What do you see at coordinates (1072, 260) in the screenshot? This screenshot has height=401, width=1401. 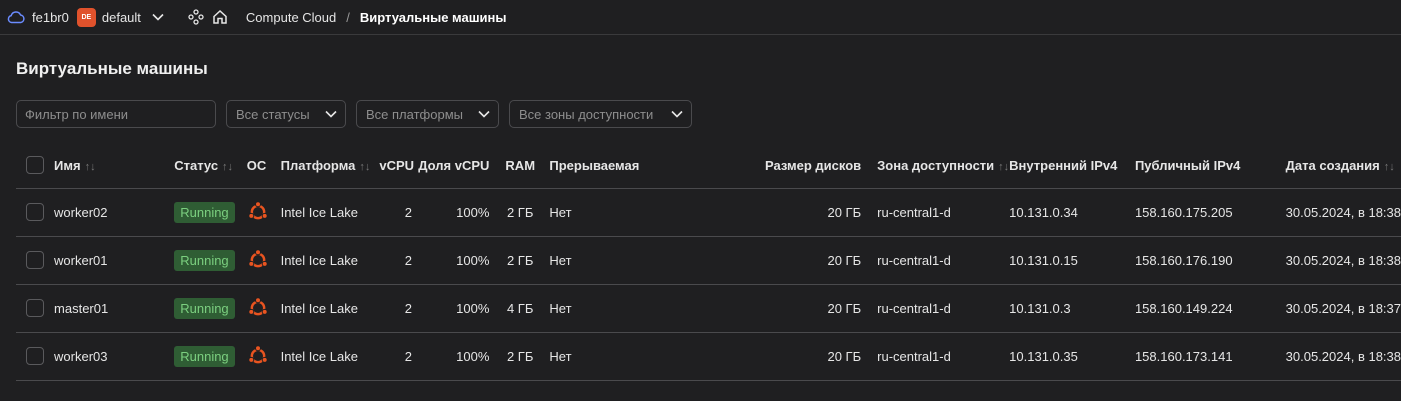 I see `internal-ip-cell: 10.131.0.15` at bounding box center [1072, 260].